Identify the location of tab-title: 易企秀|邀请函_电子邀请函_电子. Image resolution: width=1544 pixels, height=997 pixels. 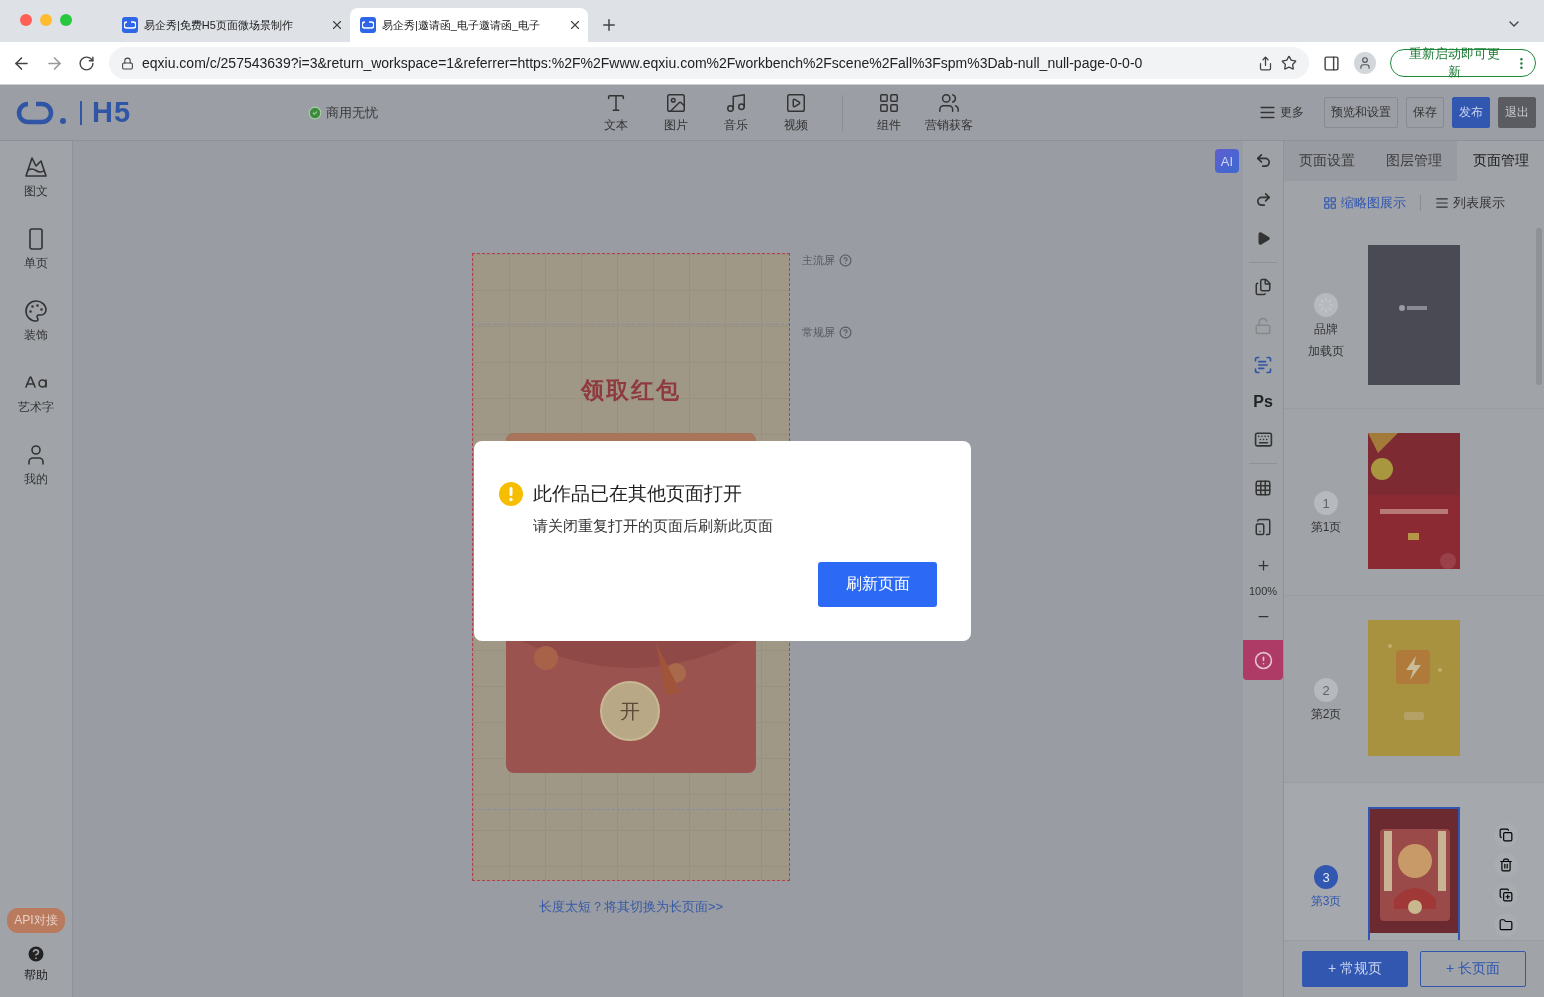
(462, 25).